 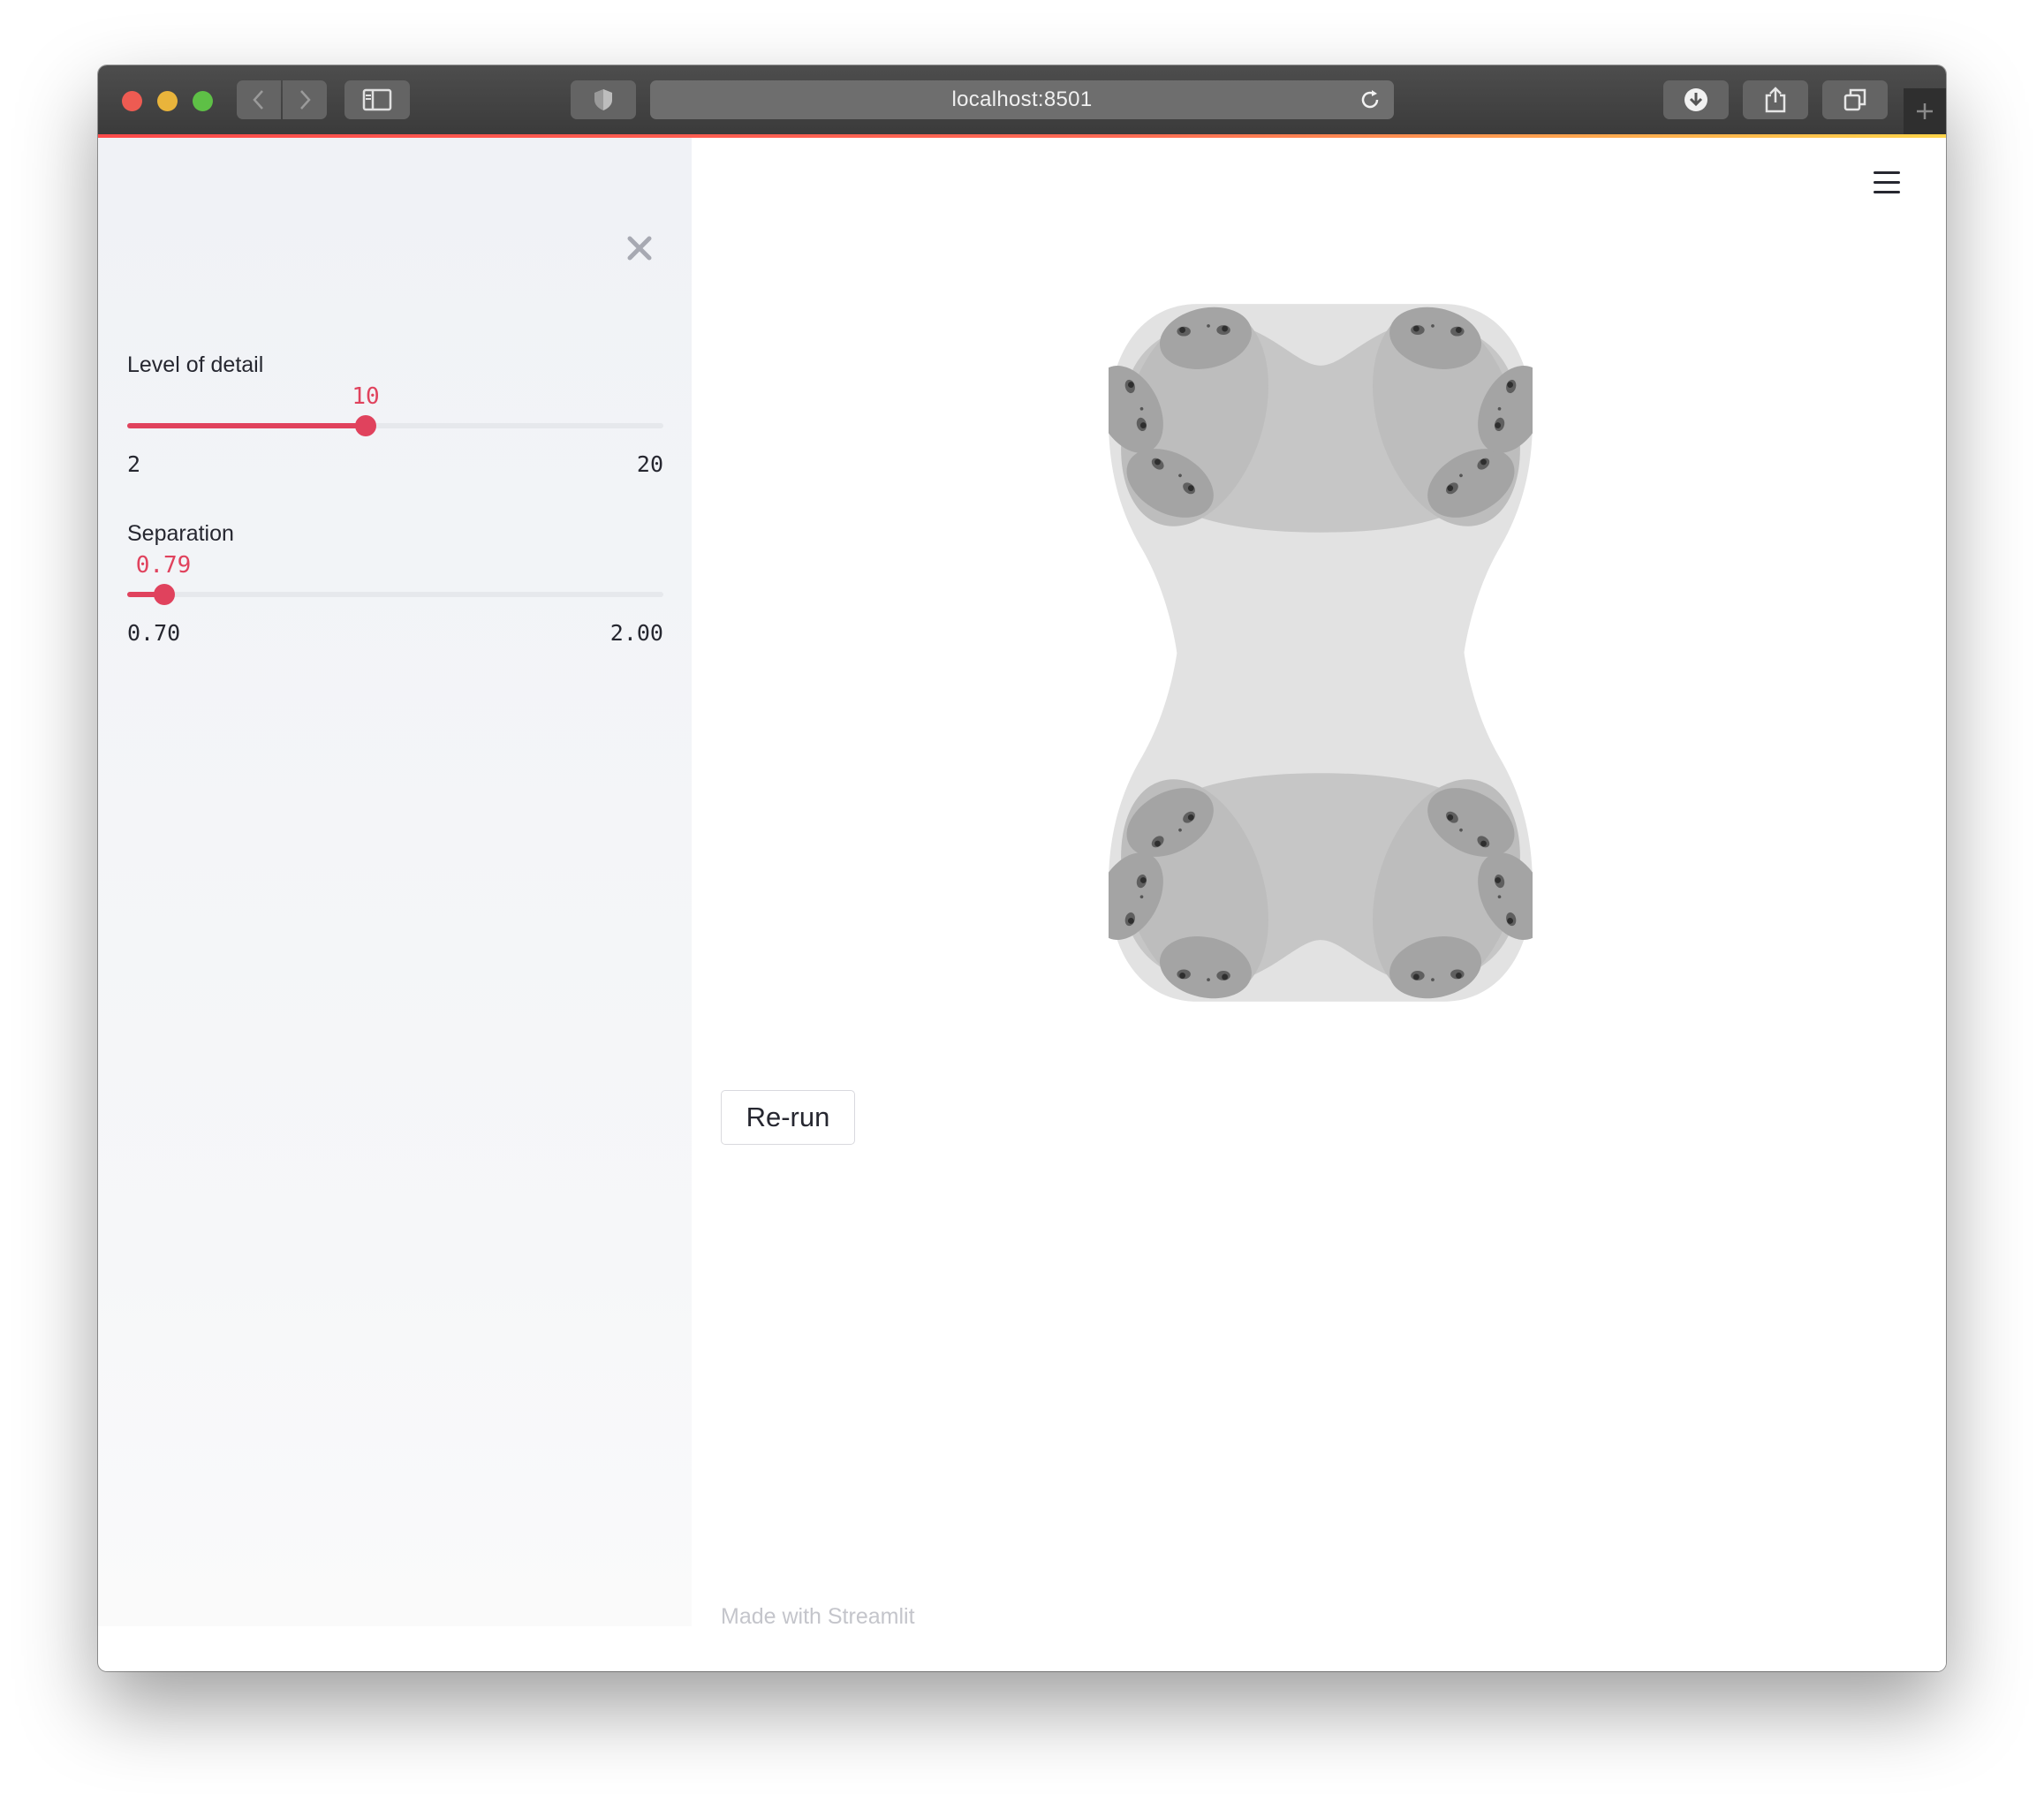 What do you see at coordinates (180, 533) in the screenshot?
I see `separation-label: Separation` at bounding box center [180, 533].